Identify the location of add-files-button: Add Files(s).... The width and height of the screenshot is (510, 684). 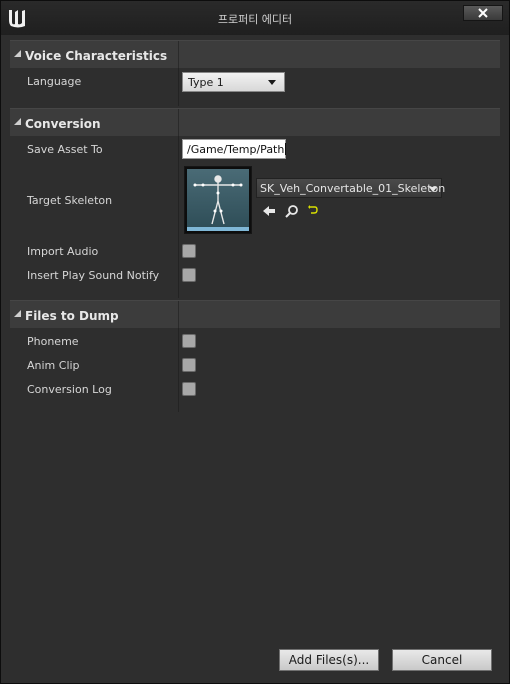
(329, 660).